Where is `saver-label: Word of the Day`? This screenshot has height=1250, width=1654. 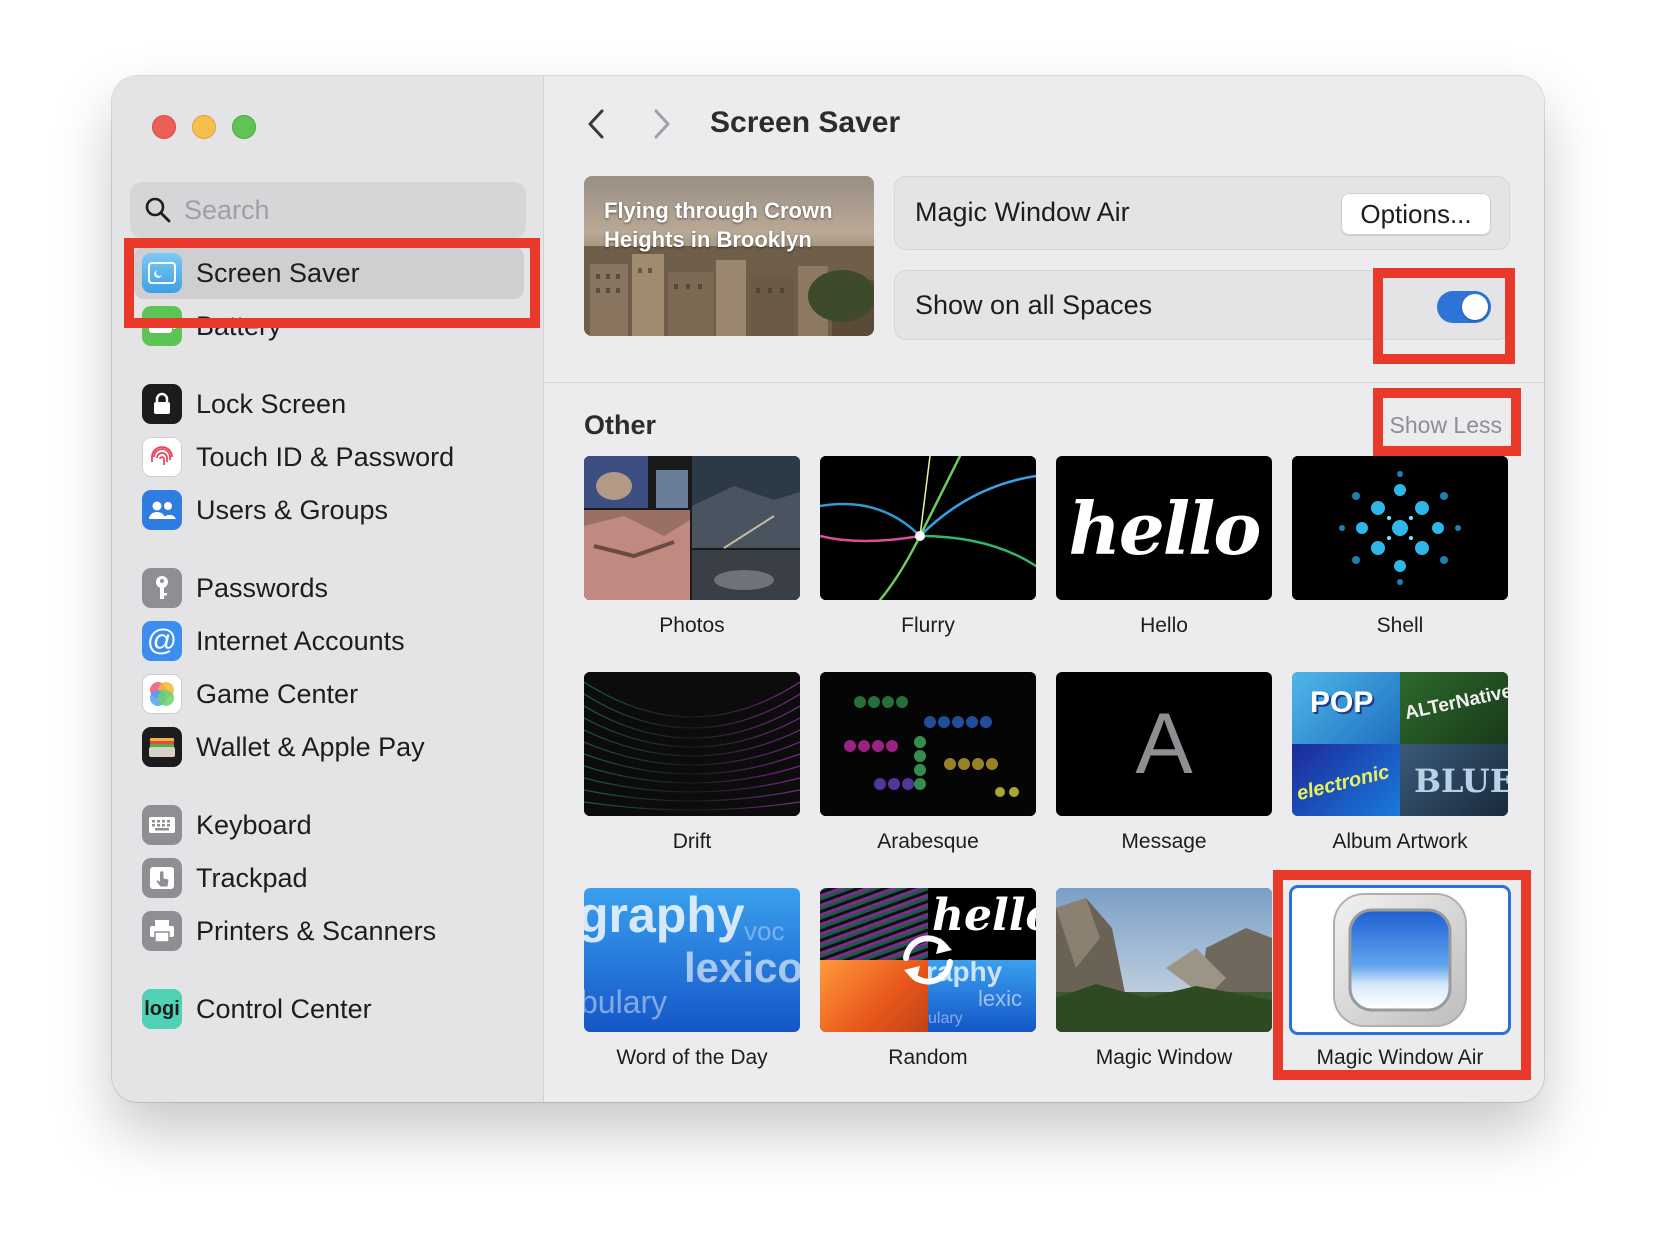 saver-label: Word of the Day is located at coordinates (692, 1057).